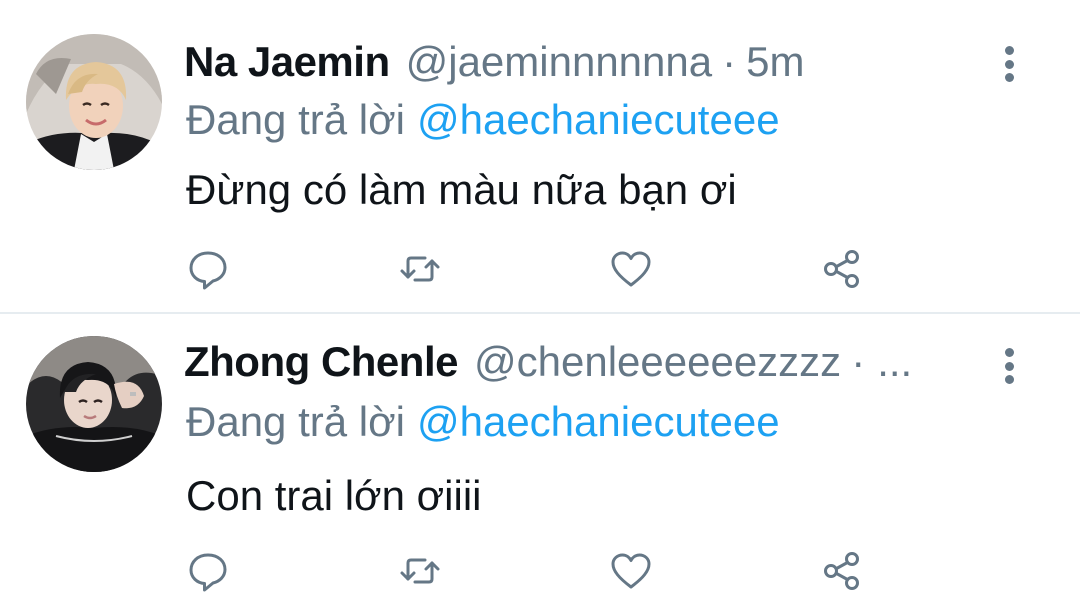 The image size is (1080, 615). Describe the element at coordinates (559, 62) in the screenshot. I see `user-handle: @jaeminnnnnna` at that location.